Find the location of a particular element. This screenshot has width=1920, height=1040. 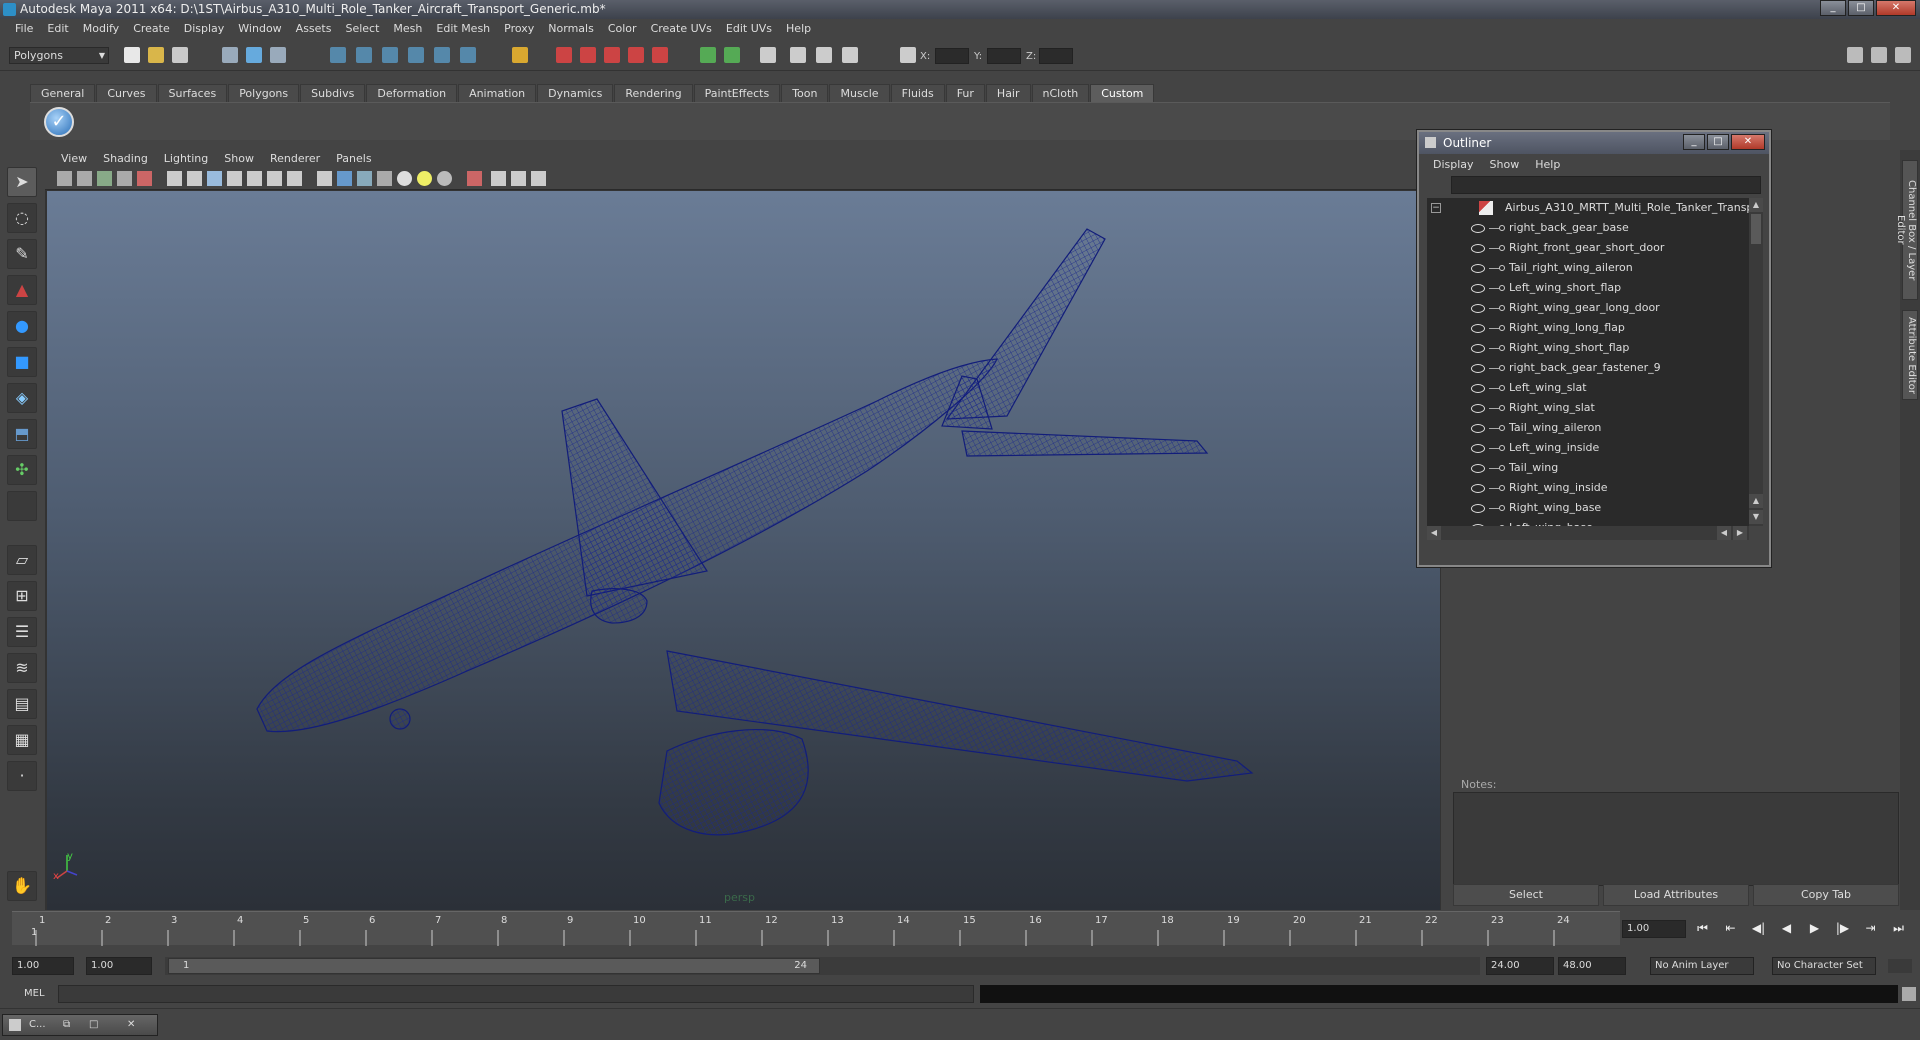

outliner-menu-help: Help is located at coordinates (1547, 165).